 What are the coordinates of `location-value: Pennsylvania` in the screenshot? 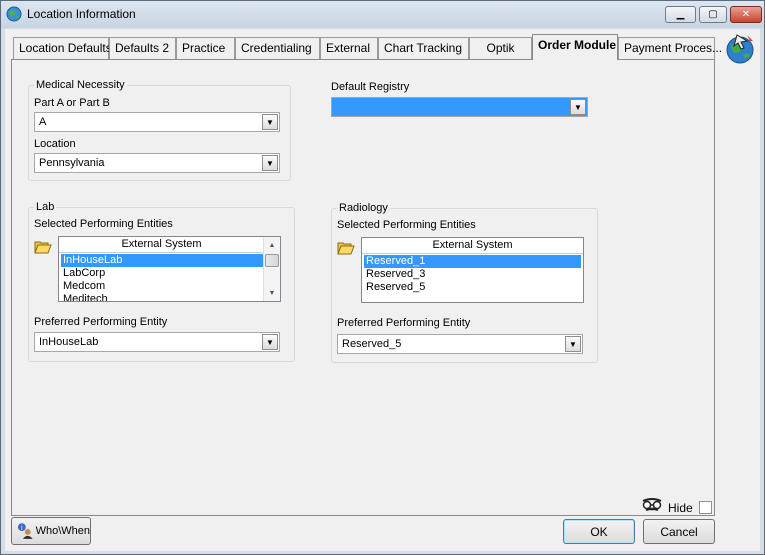 It's located at (72, 163).